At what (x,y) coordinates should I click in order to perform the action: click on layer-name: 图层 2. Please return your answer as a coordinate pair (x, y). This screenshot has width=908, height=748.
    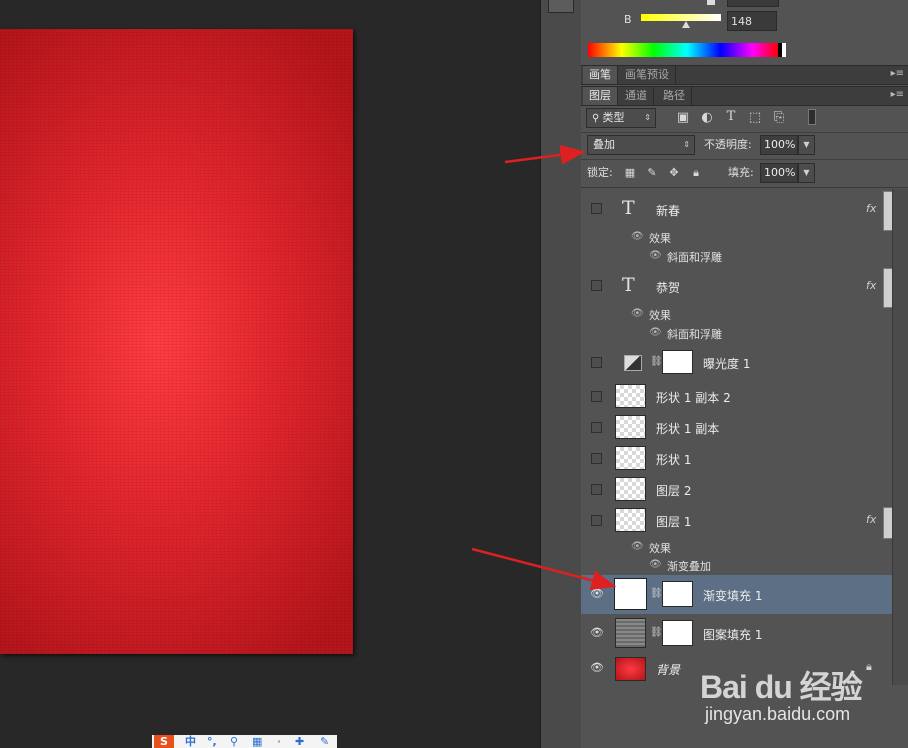
    Looking at the image, I should click on (673, 490).